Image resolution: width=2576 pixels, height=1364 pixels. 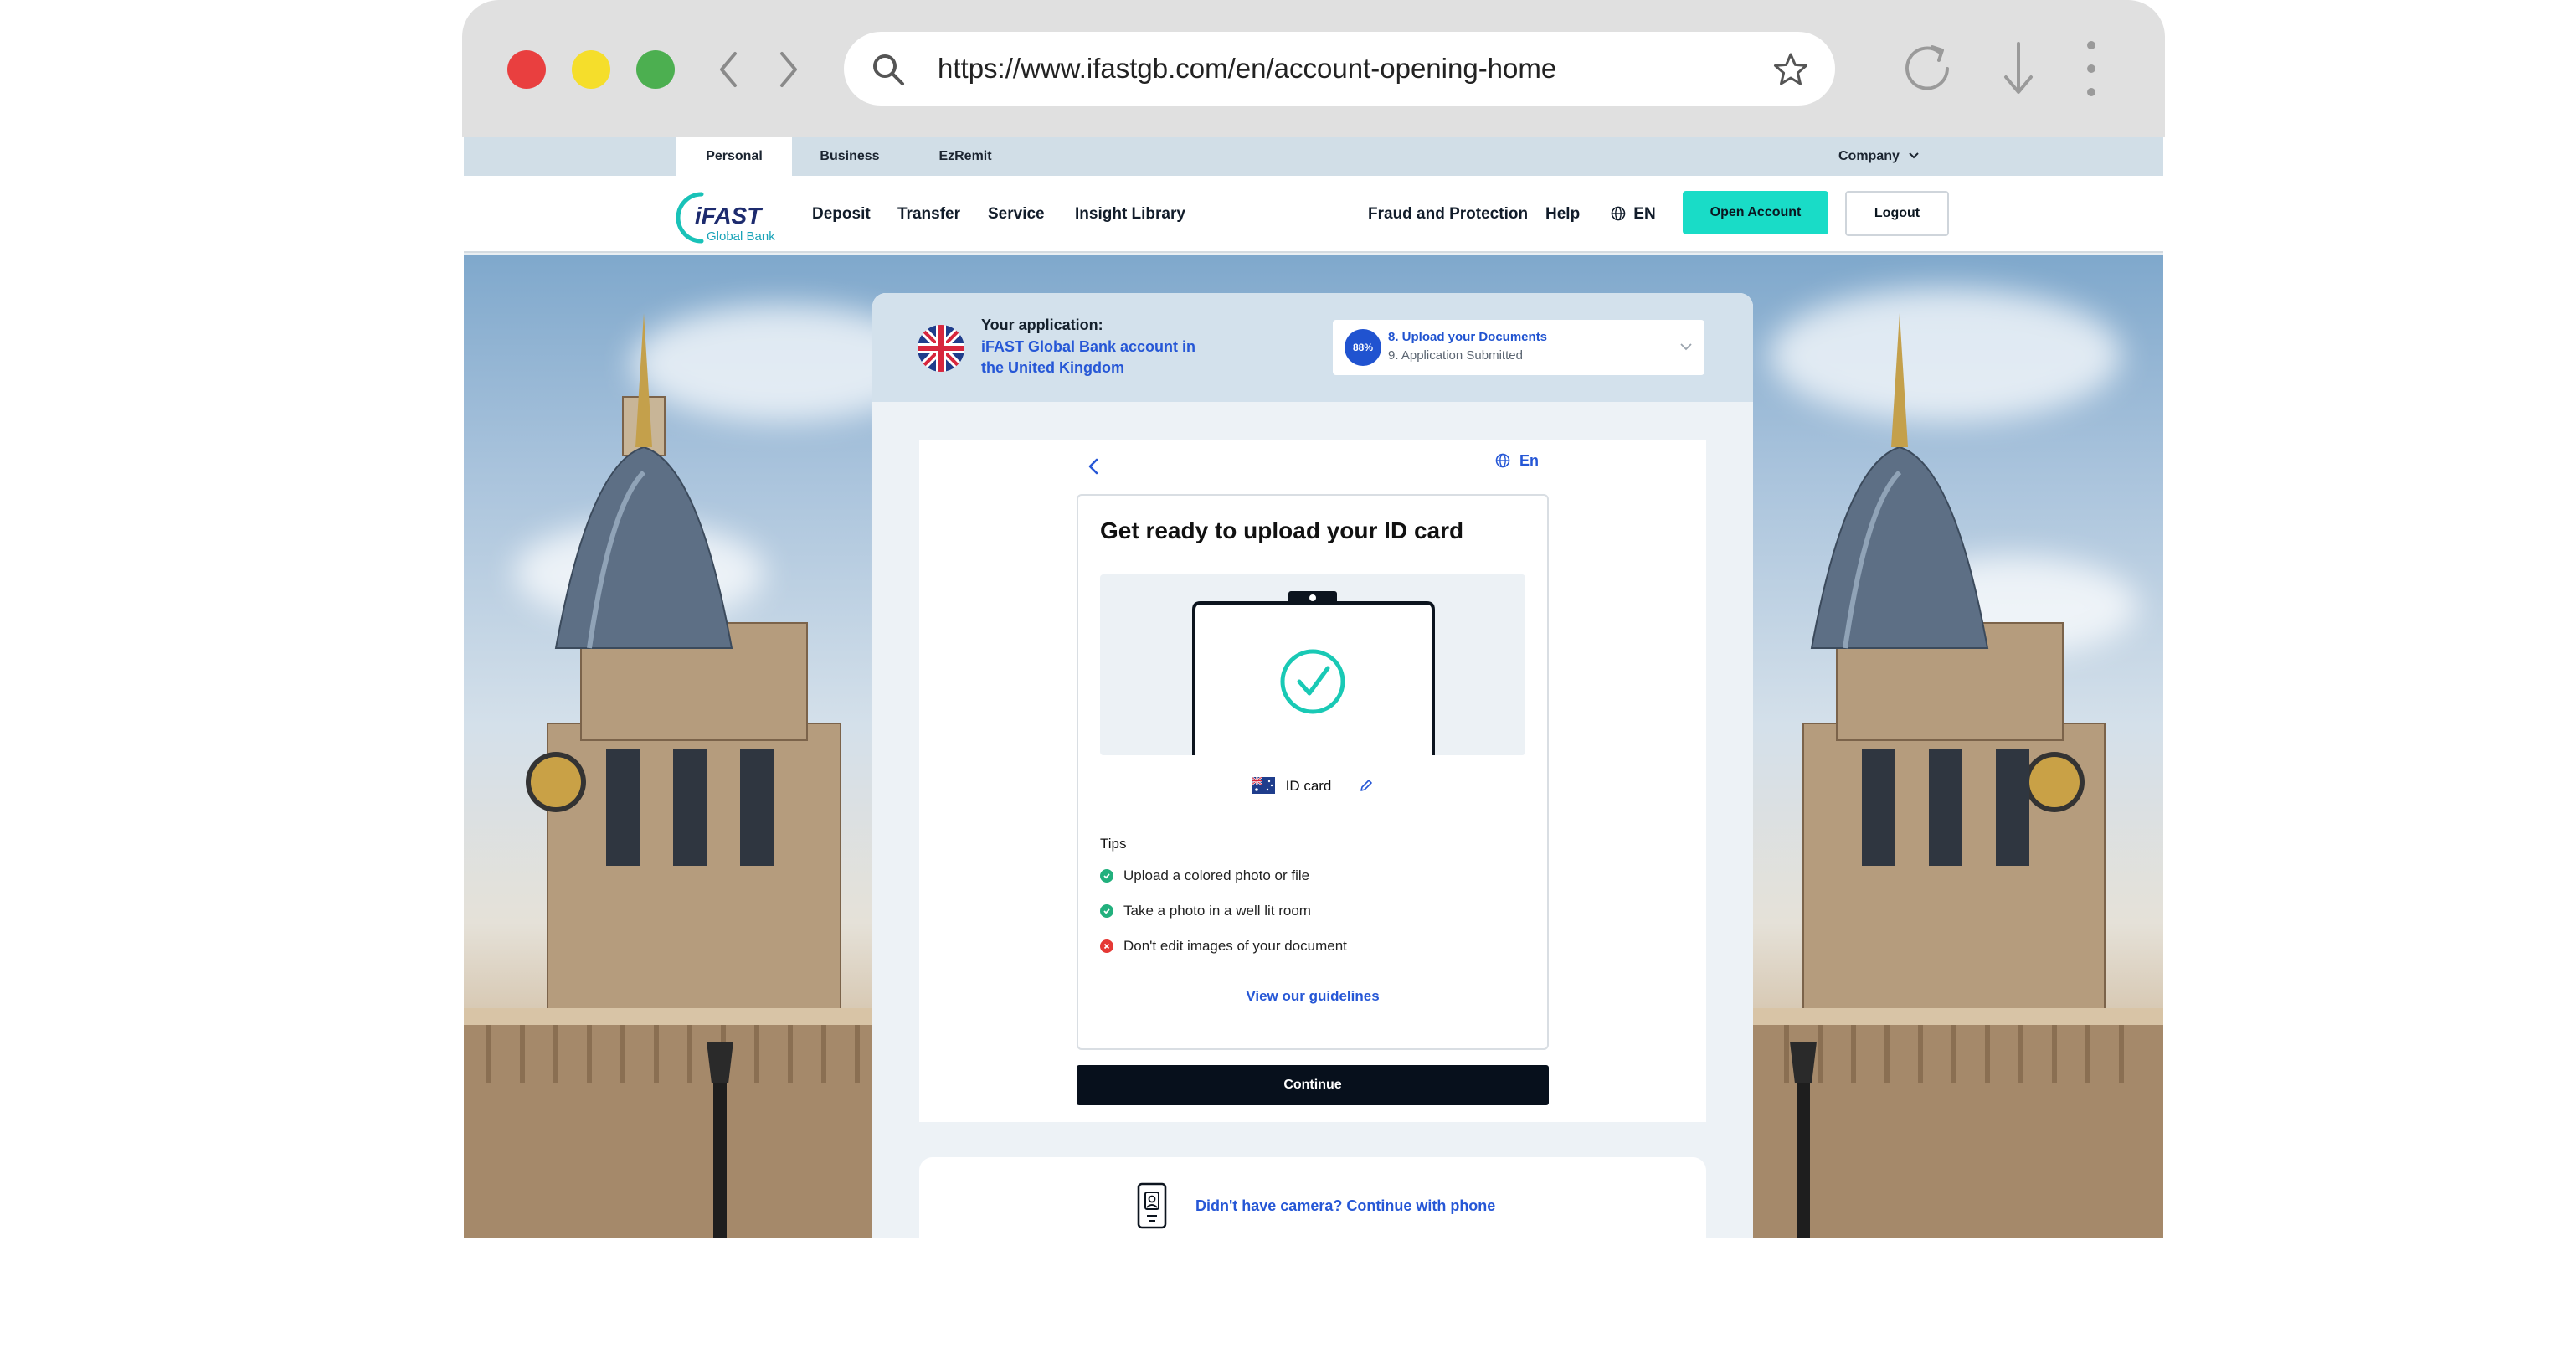 I want to click on nav-service: Service, so click(x=1017, y=214).